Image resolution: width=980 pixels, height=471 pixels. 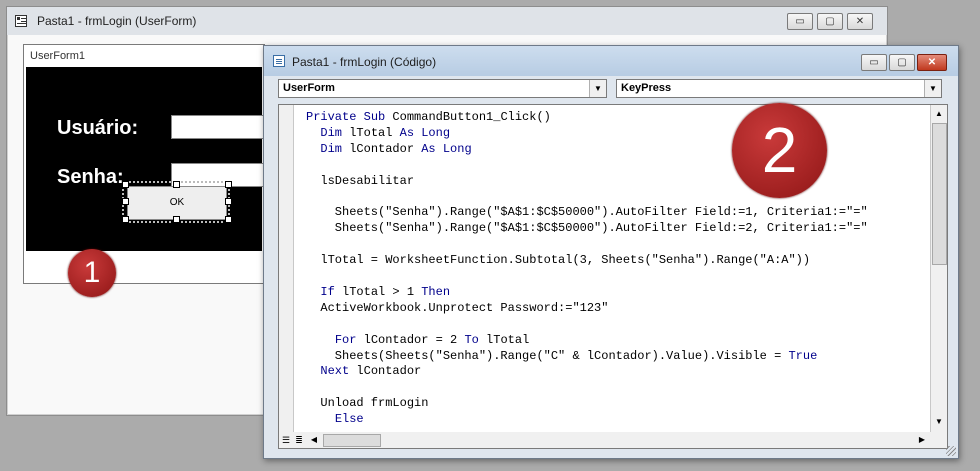 I want to click on vertical-scrollbar: ▲ ▼, so click(x=938, y=269).